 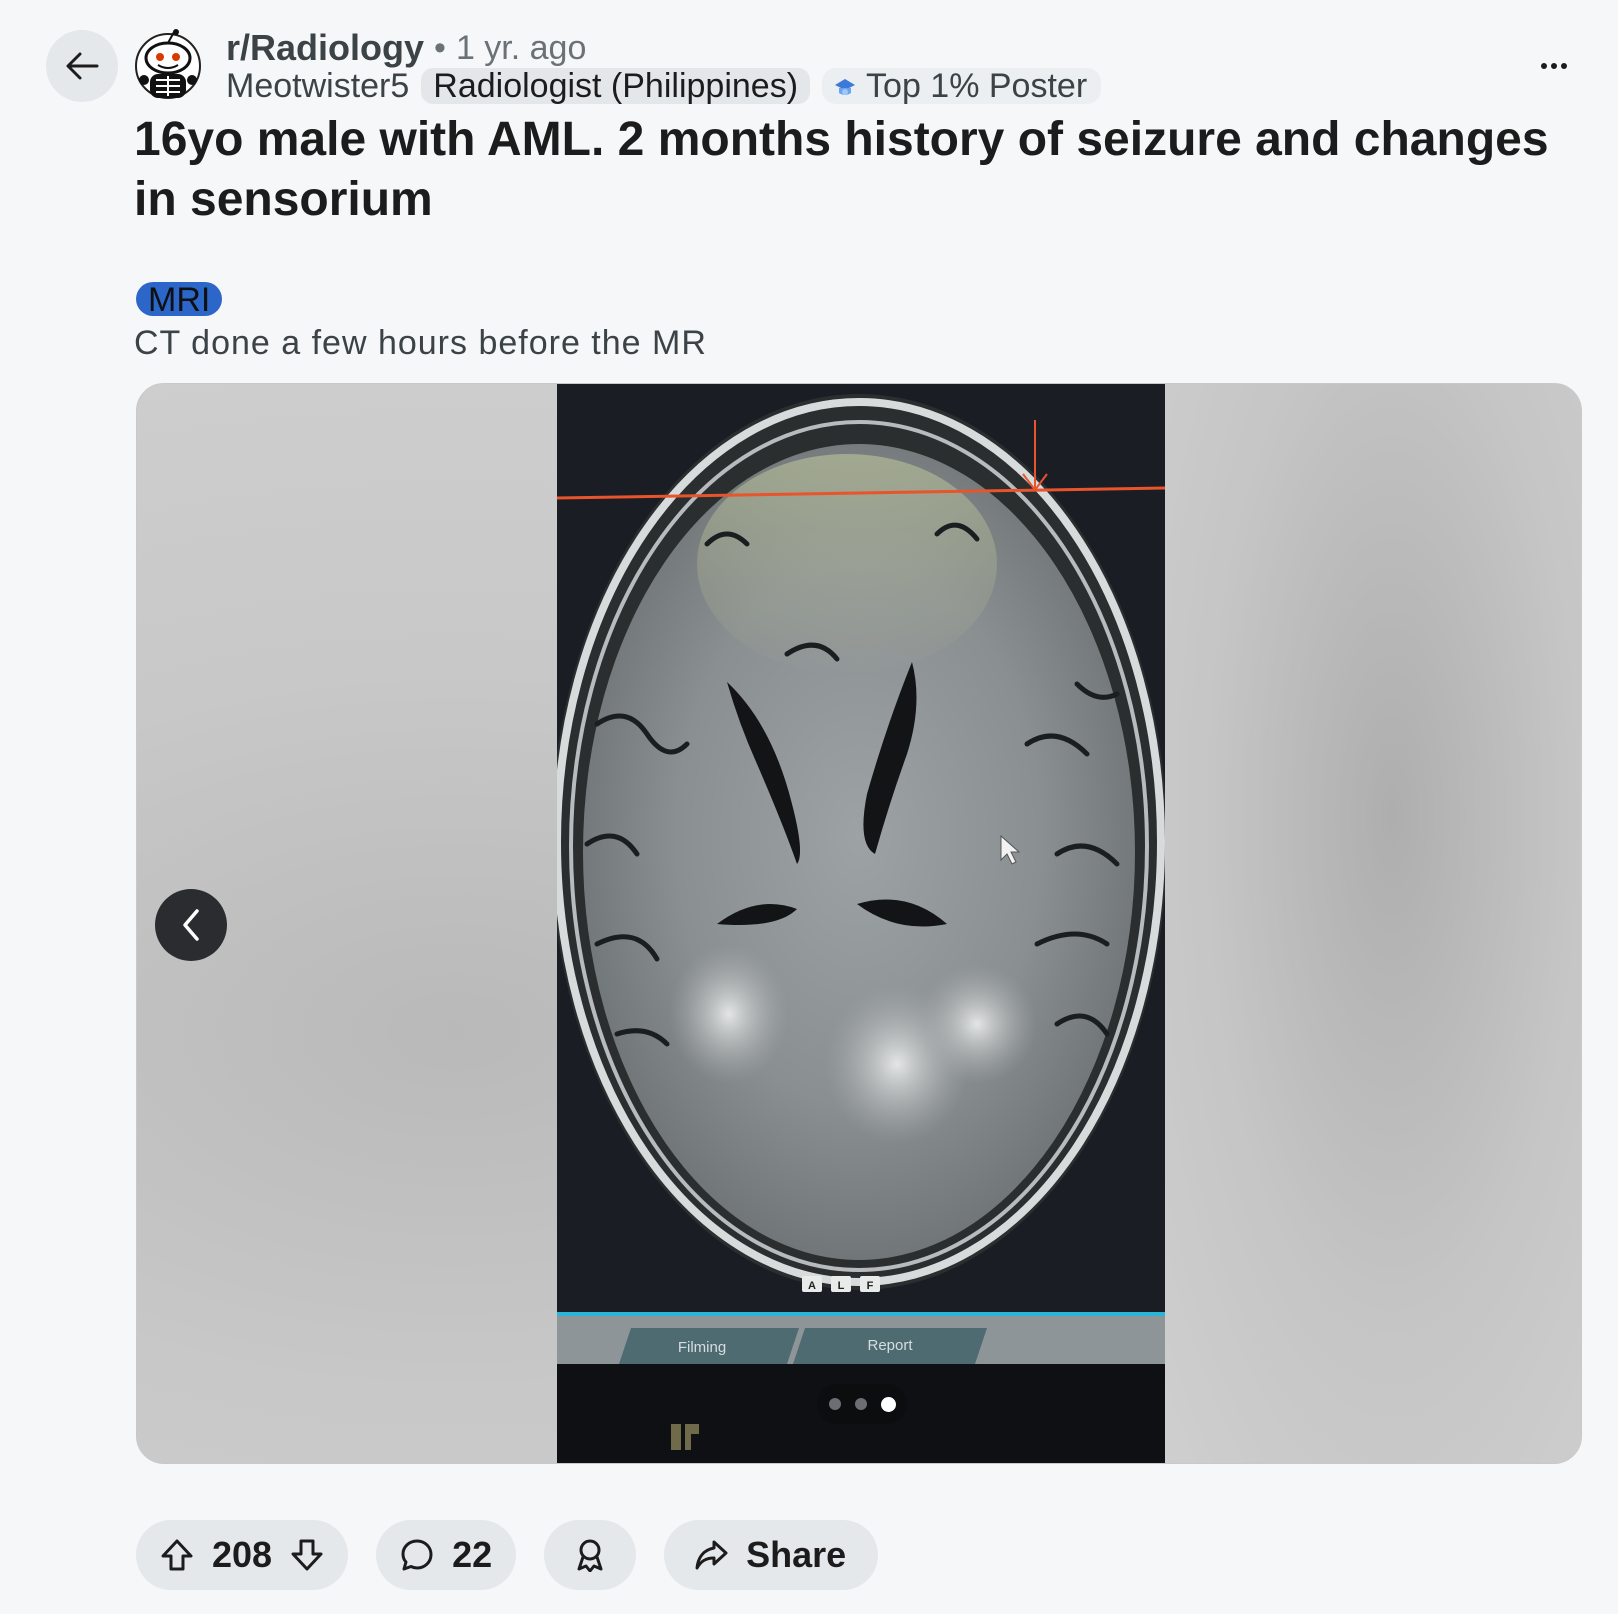 I want to click on vote-count: 208, so click(x=242, y=1554).